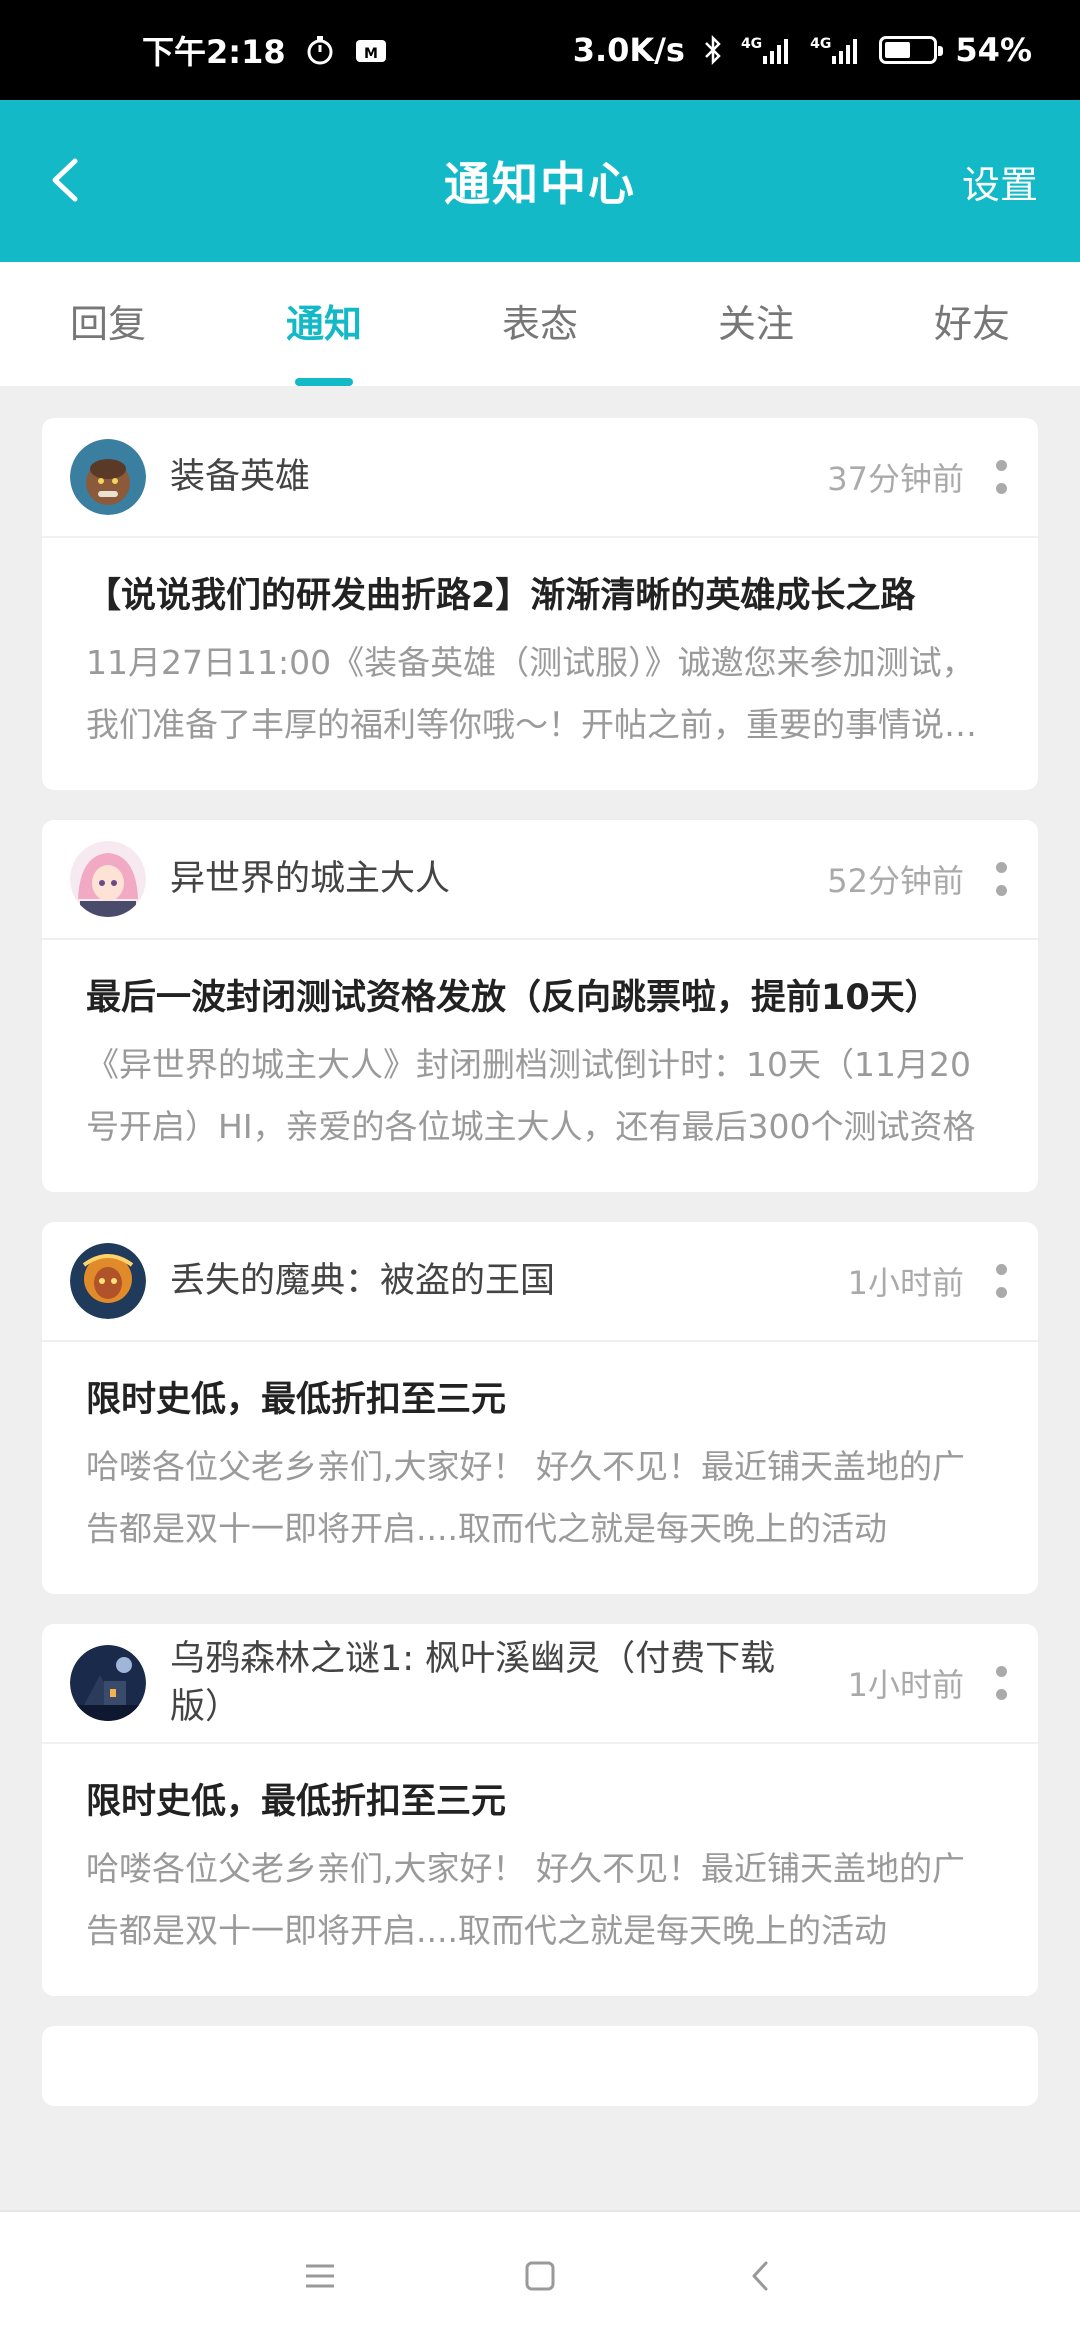  Describe the element at coordinates (911, 50) in the screenshot. I see `battery-icon` at that location.